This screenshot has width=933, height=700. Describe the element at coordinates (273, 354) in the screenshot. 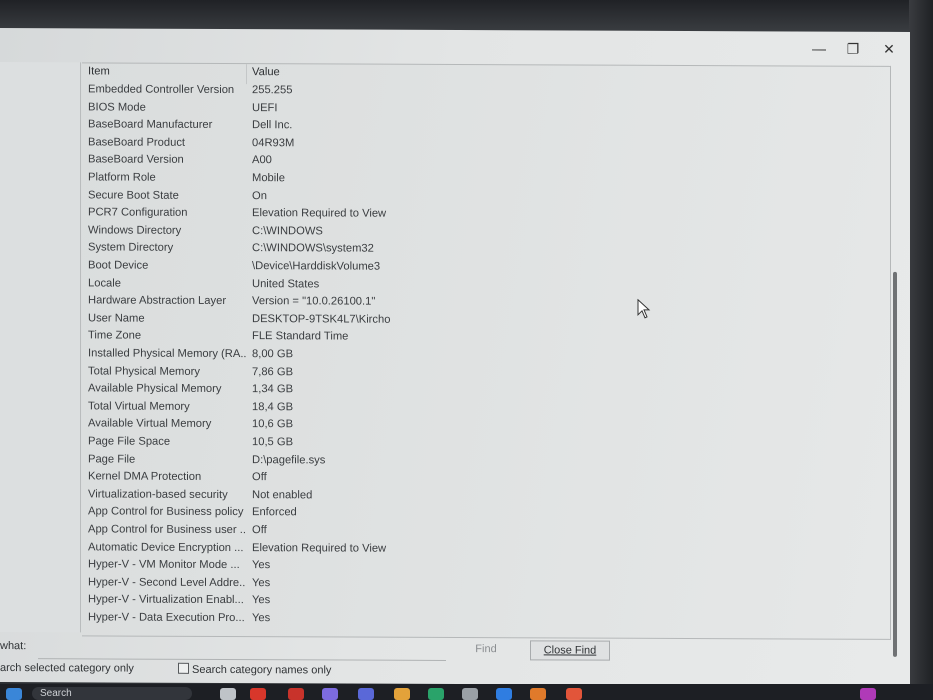

I see `row-value: 8,00 GB` at that location.